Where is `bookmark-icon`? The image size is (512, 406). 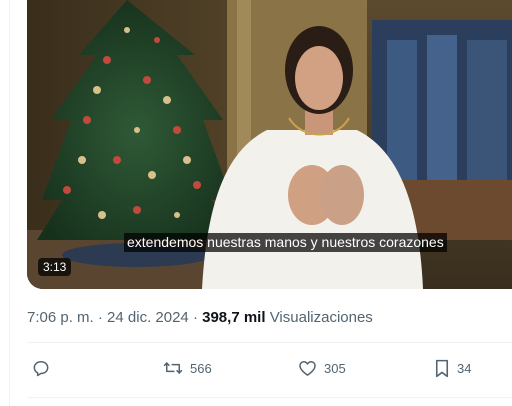
bookmark-icon is located at coordinates (442, 368).